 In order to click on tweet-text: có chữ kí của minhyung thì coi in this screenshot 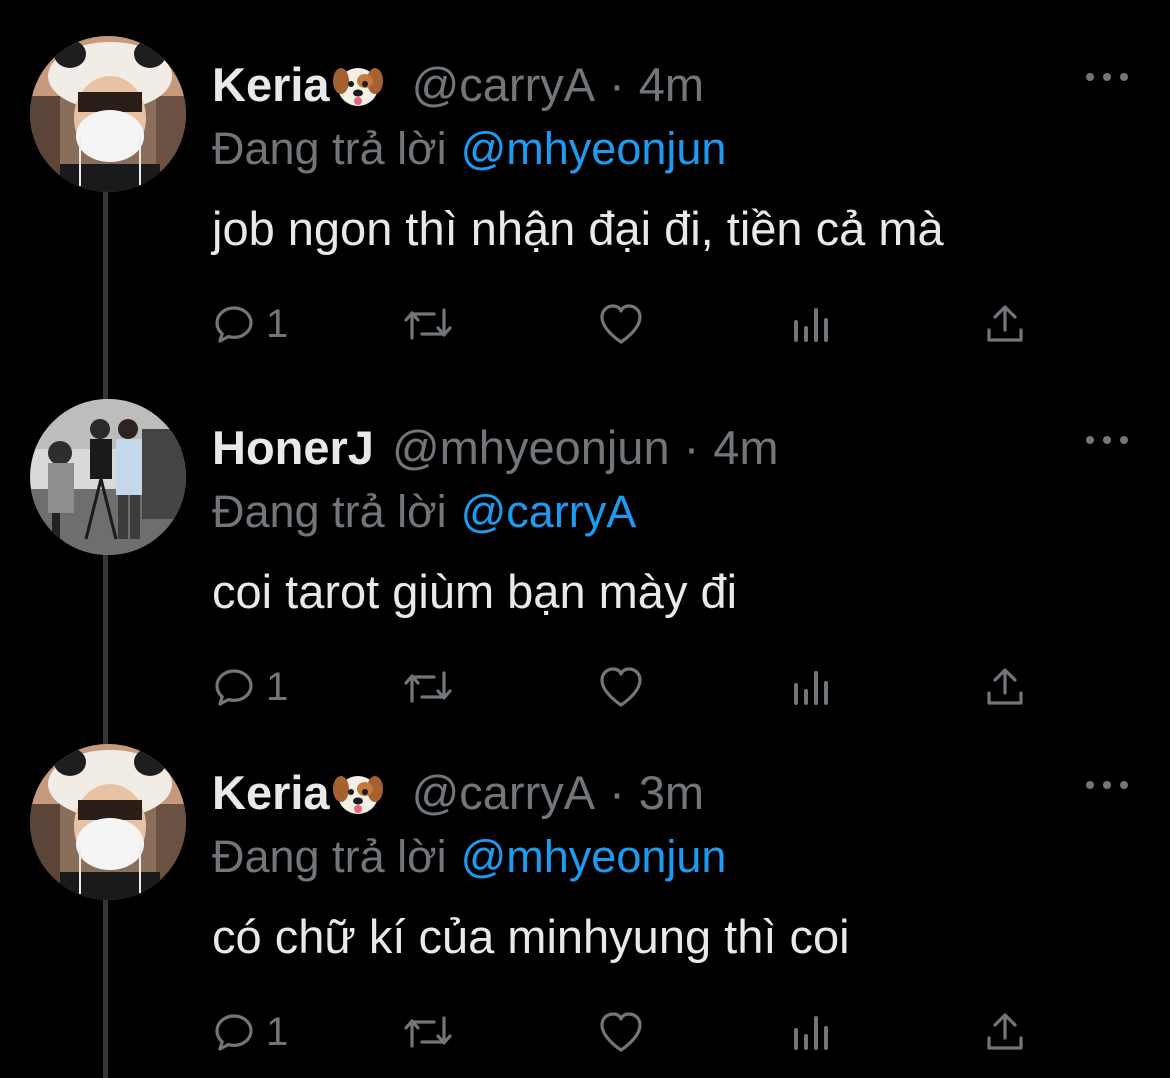, I will do `click(531, 936)`.